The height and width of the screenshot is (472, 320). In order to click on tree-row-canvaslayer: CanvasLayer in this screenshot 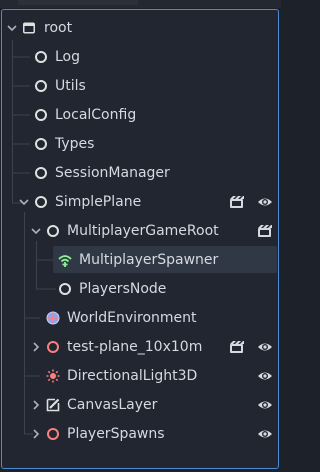, I will do `click(140, 405)`.